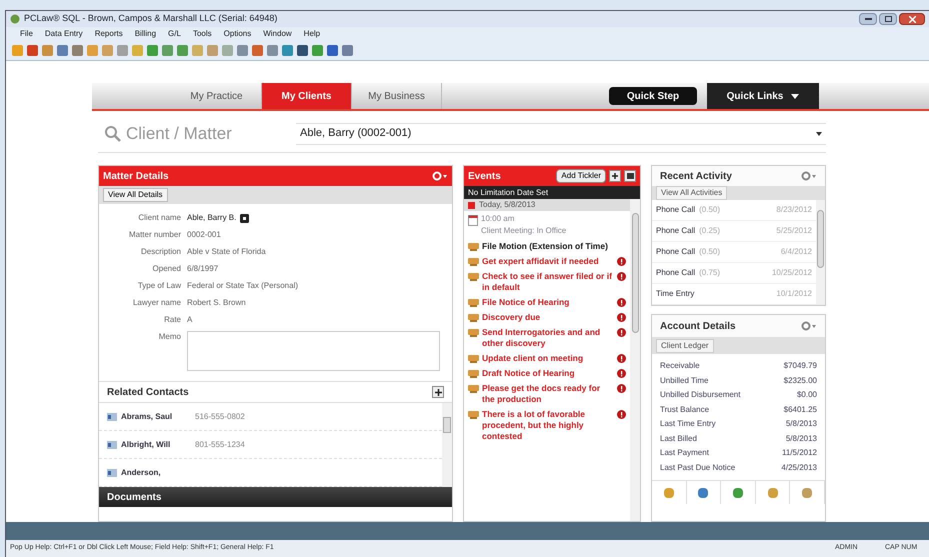 The width and height of the screenshot is (929, 557). Describe the element at coordinates (174, 34) in the screenshot. I see `menu-item: G/L` at that location.